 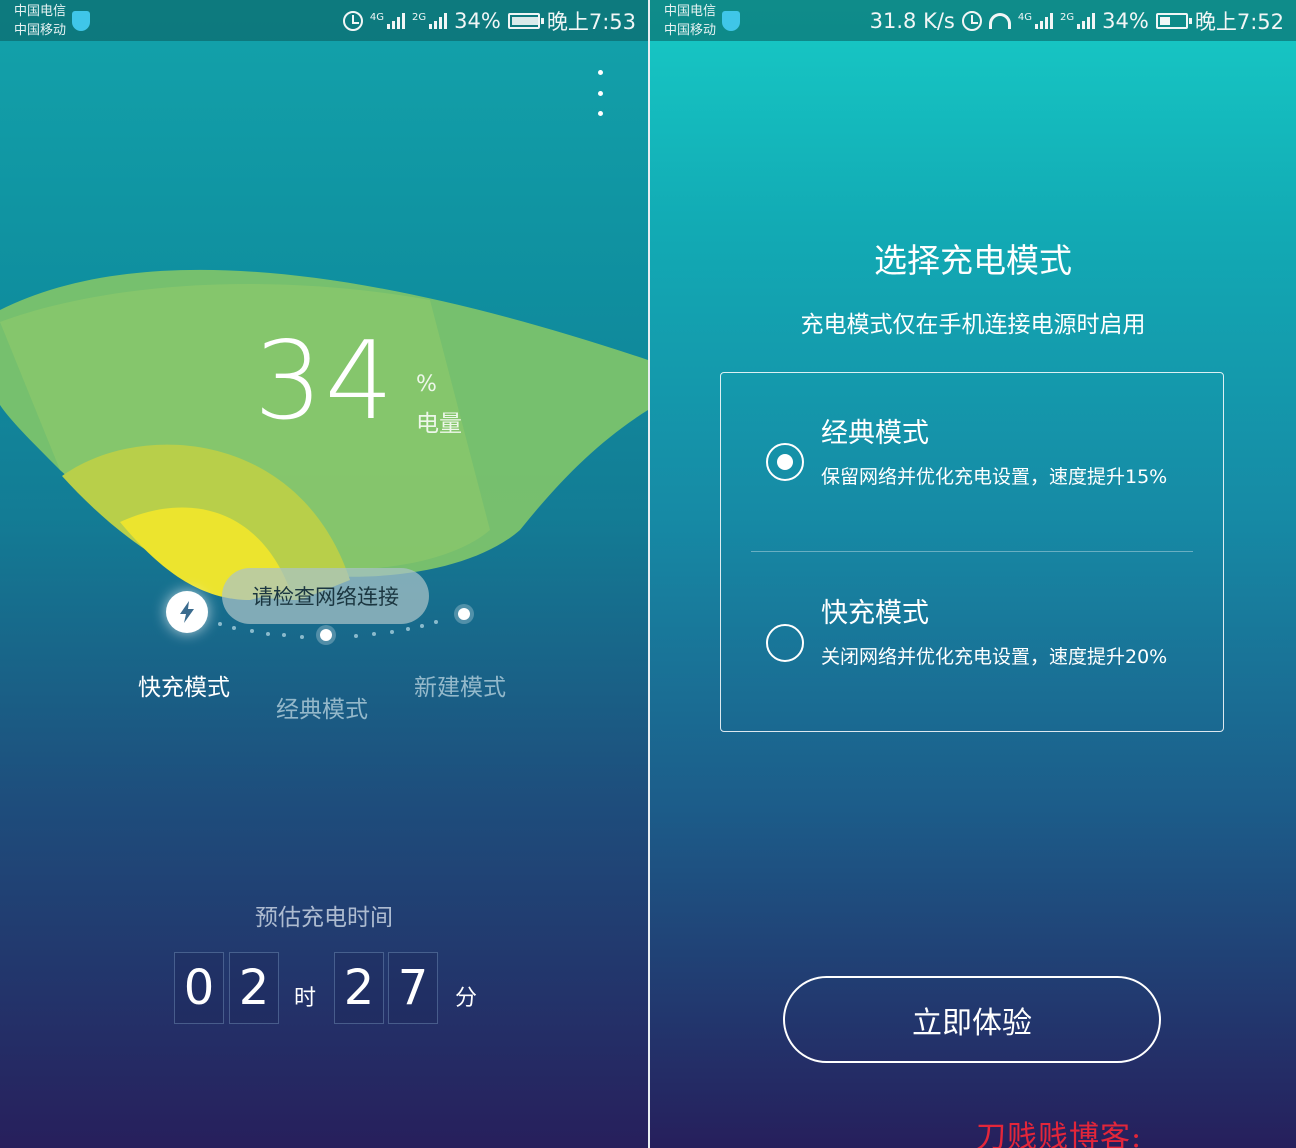 What do you see at coordinates (464, 614) in the screenshot?
I see `new-mode-dot` at bounding box center [464, 614].